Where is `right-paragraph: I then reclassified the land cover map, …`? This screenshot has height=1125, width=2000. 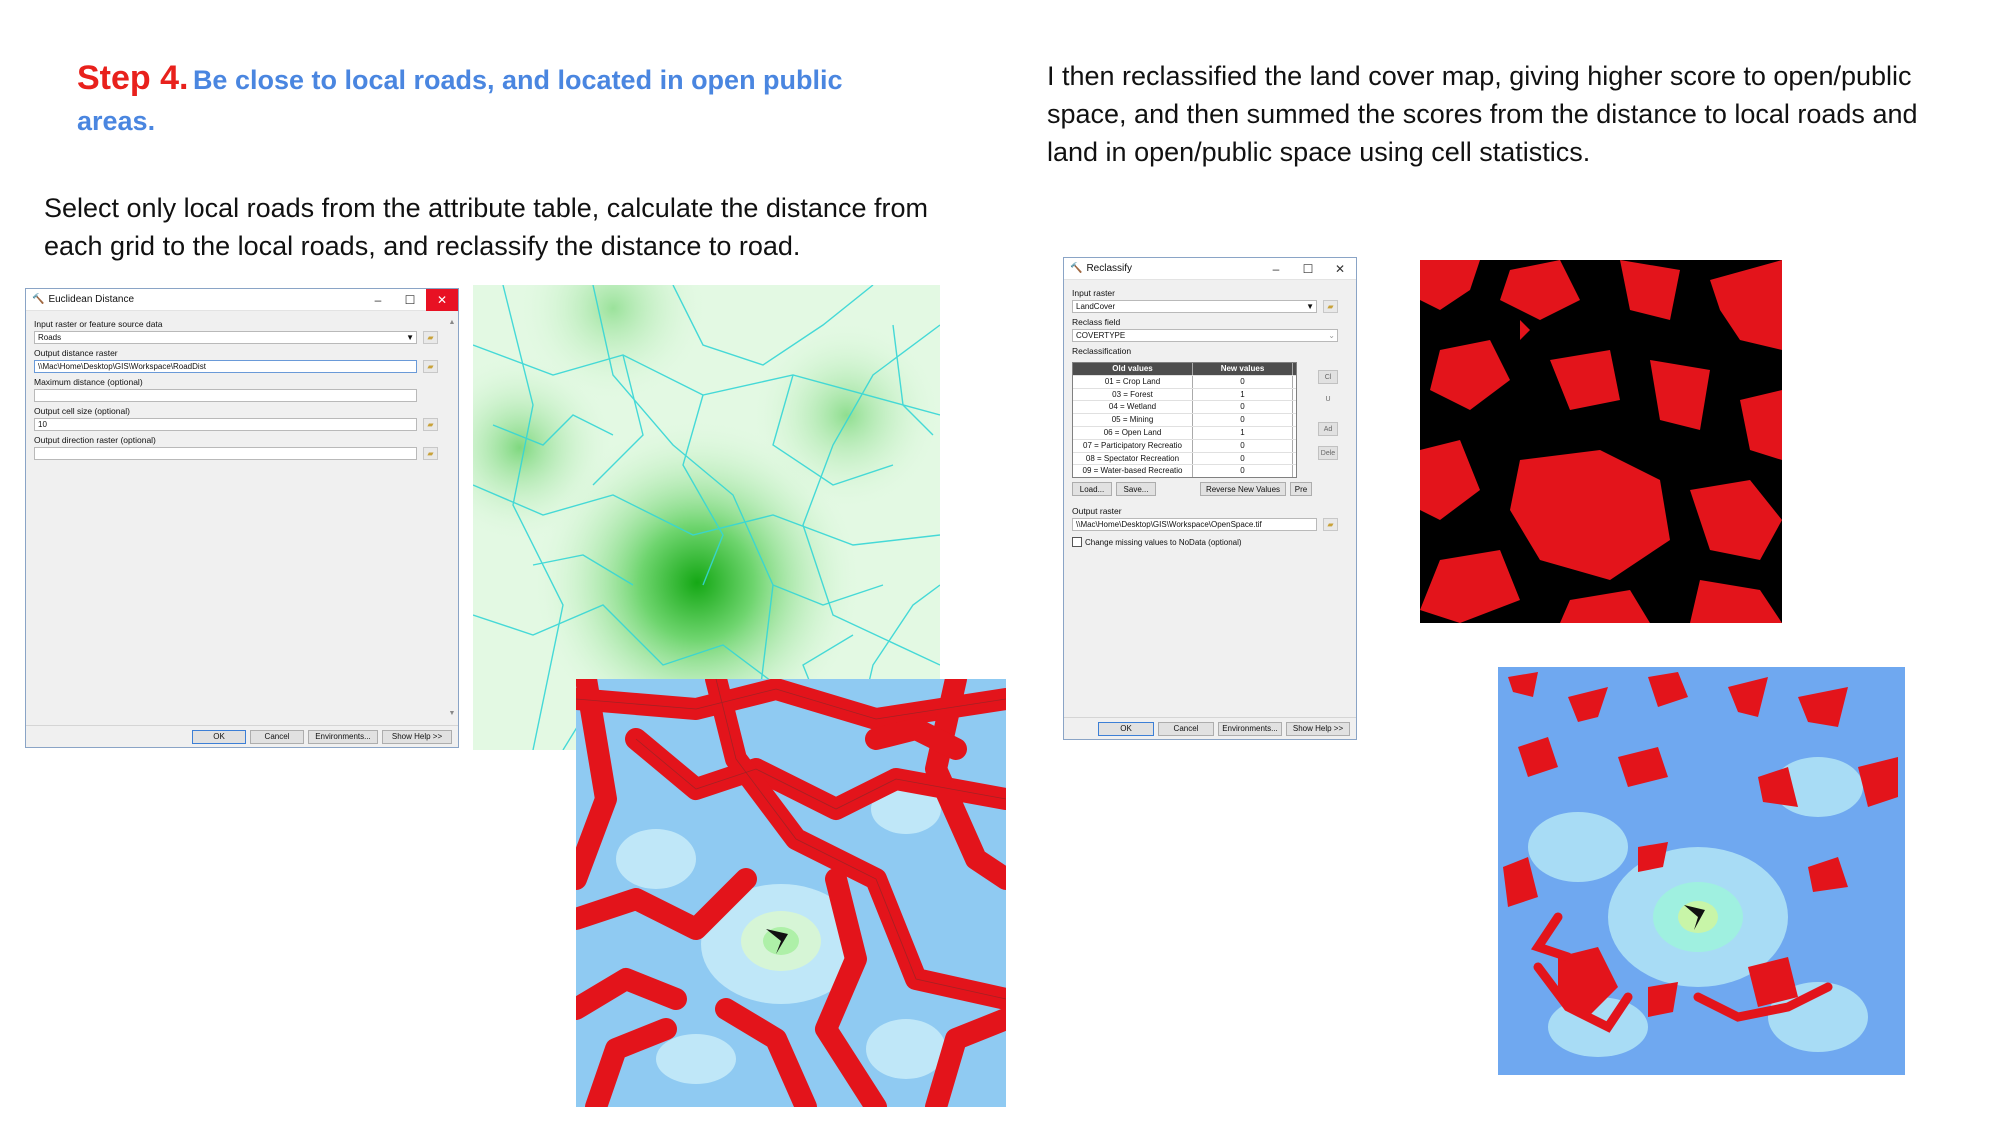
right-paragraph: I then reclassified the land cover map, … is located at coordinates (1482, 114).